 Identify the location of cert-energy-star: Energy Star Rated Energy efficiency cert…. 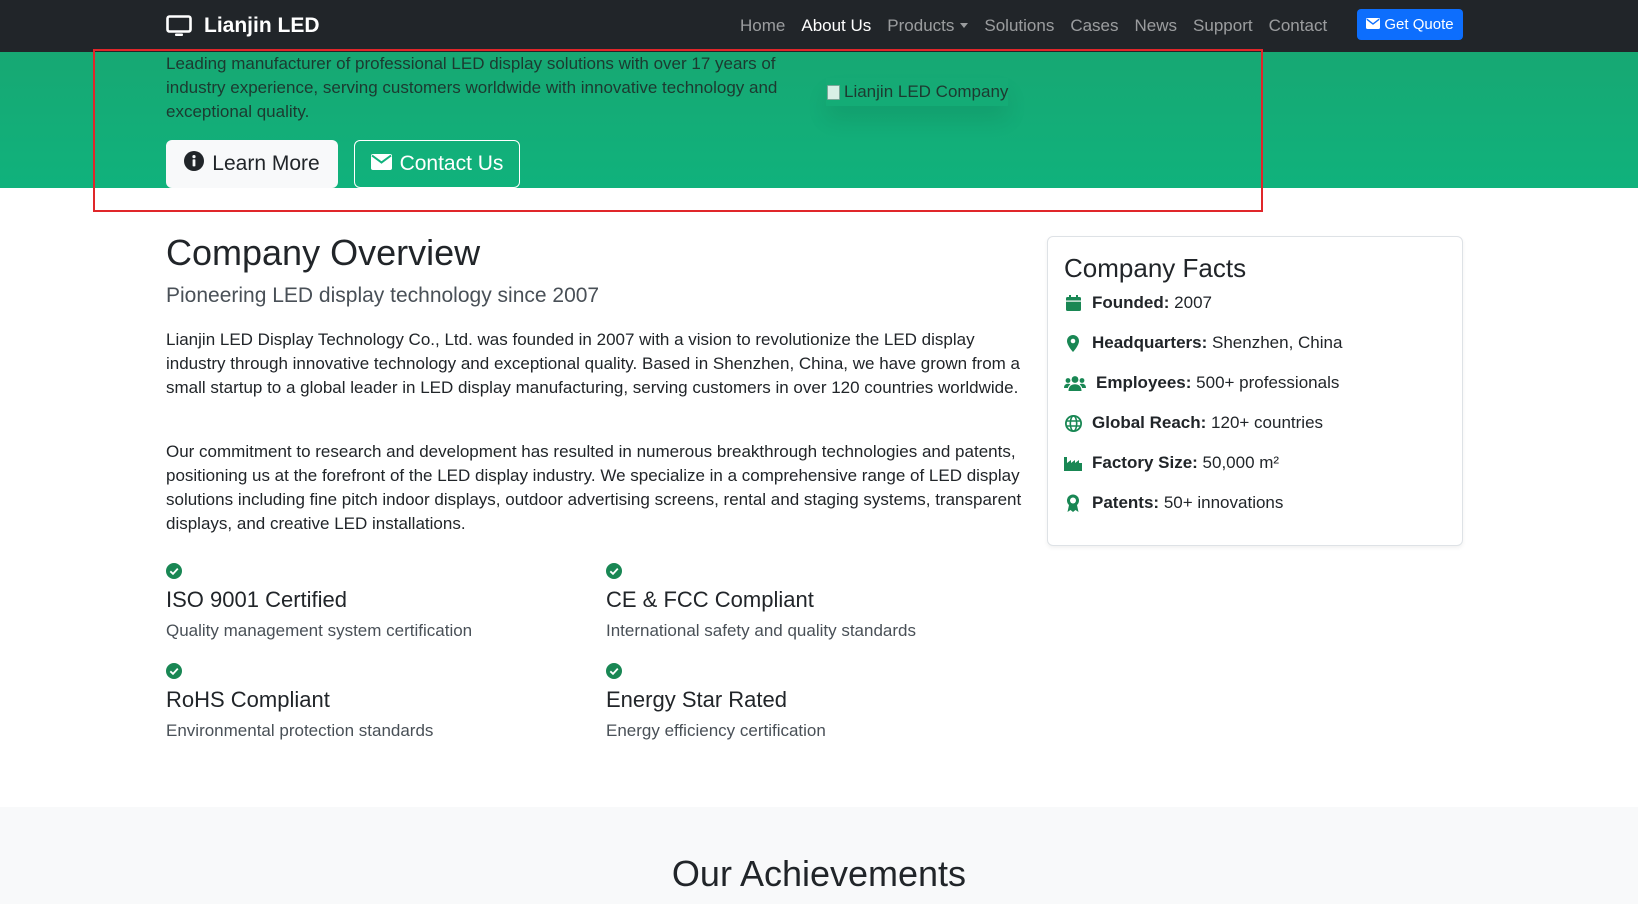
(816, 702).